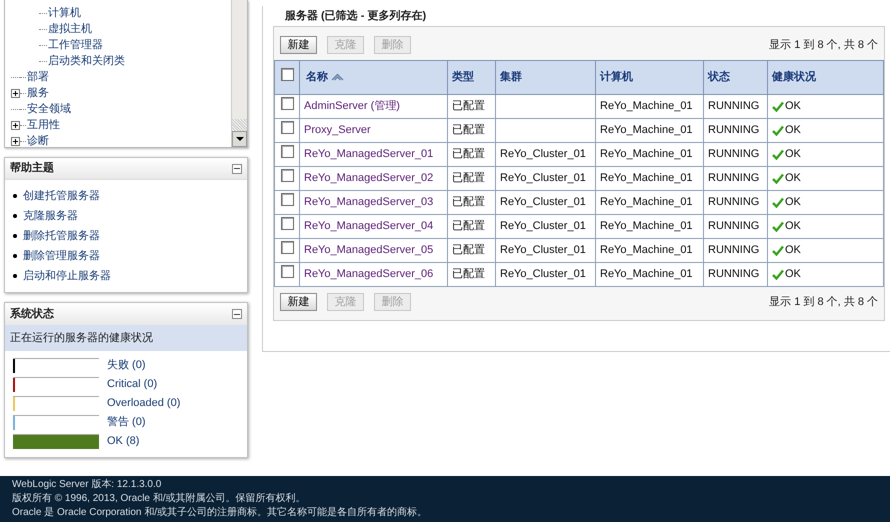  Describe the element at coordinates (239, 73) in the screenshot. I see `scrollbar` at that location.